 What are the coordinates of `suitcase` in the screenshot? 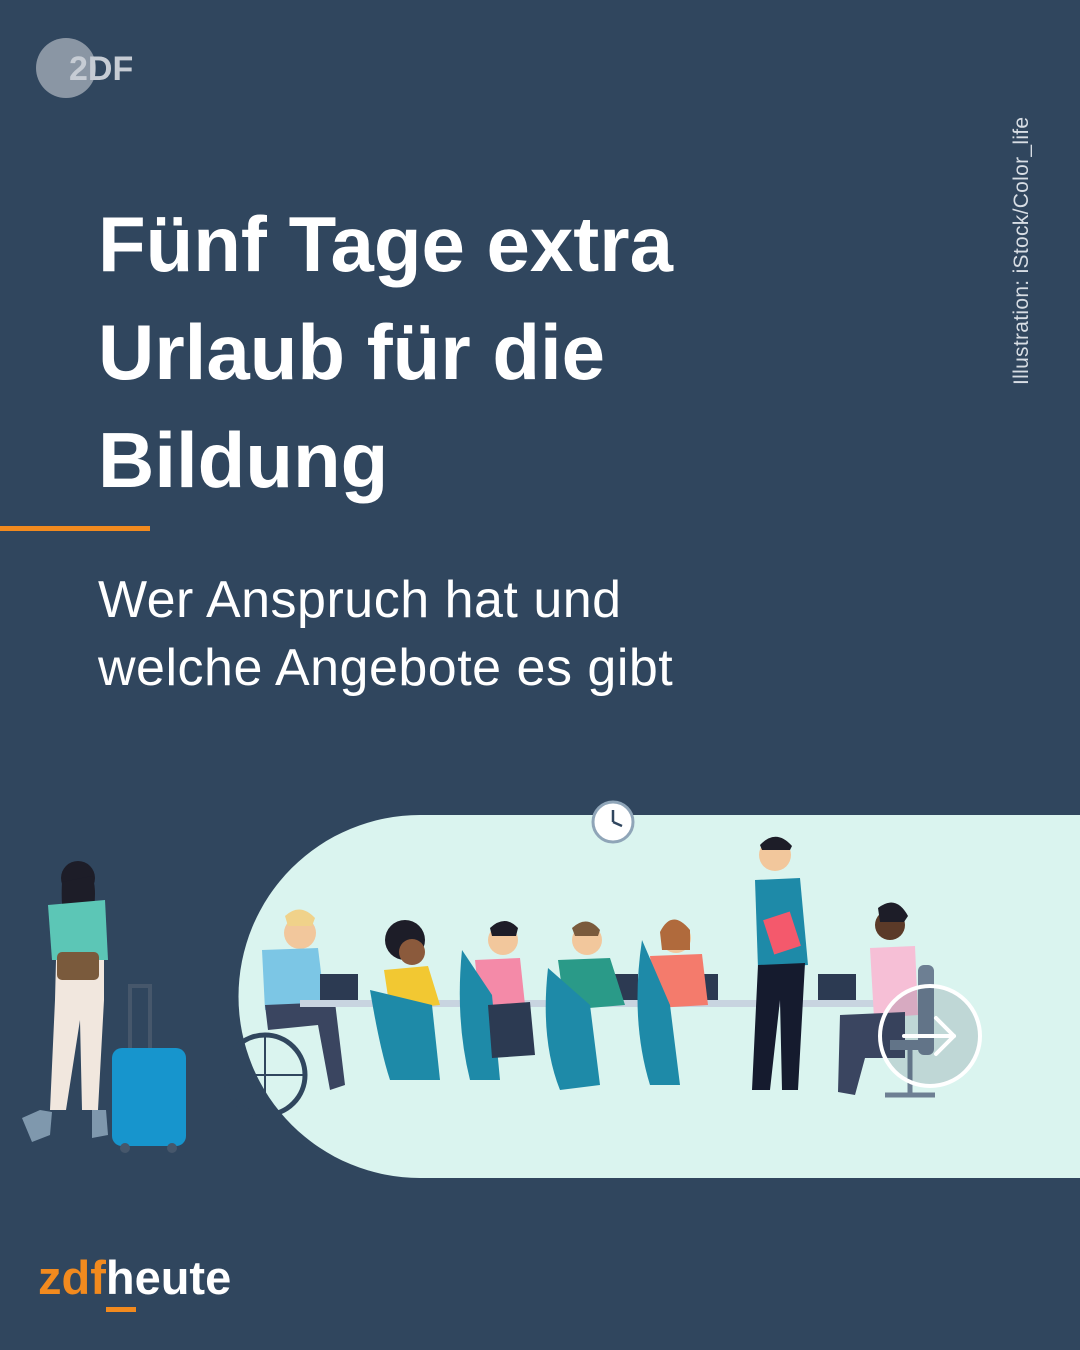 It's located at (149, 1068).